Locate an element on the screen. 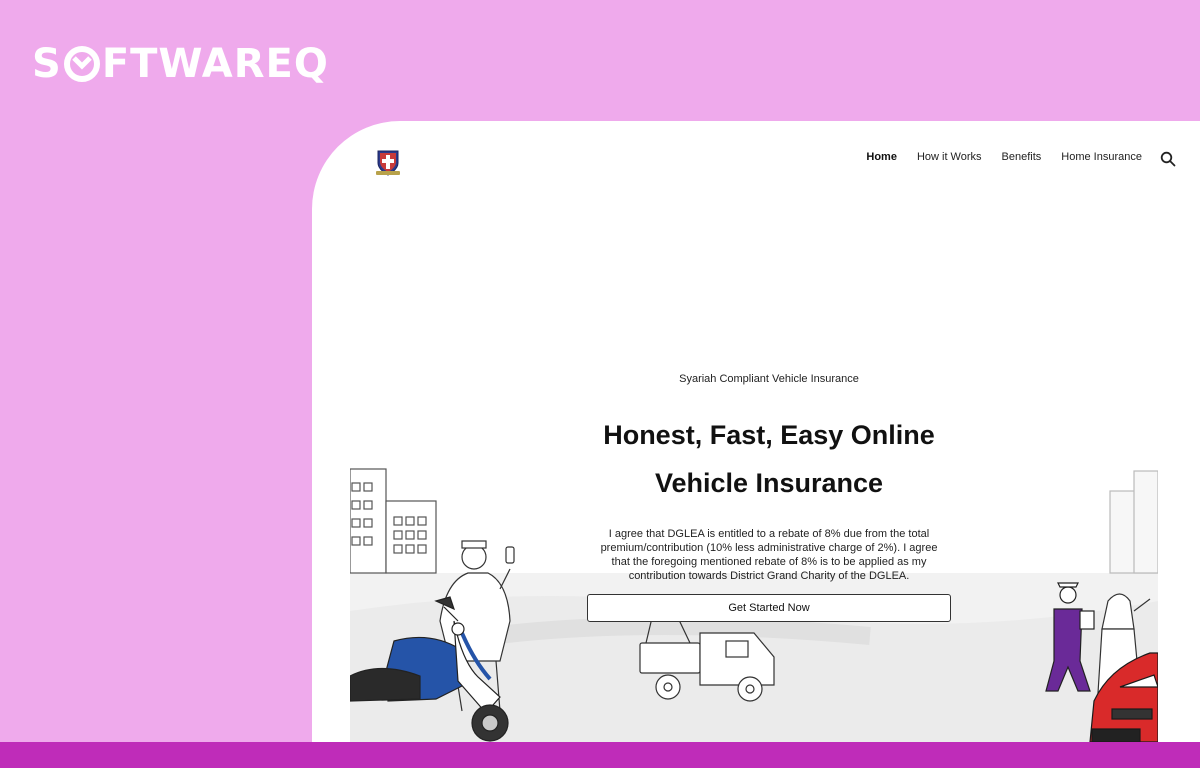  brand-watermark-text-s: S is located at coordinates (47, 64).